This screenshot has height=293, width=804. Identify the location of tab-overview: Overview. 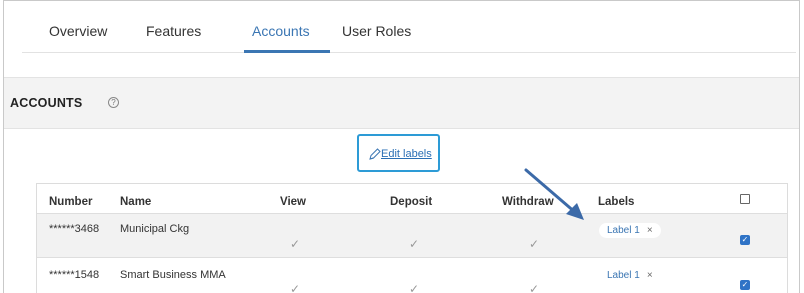
(78, 31).